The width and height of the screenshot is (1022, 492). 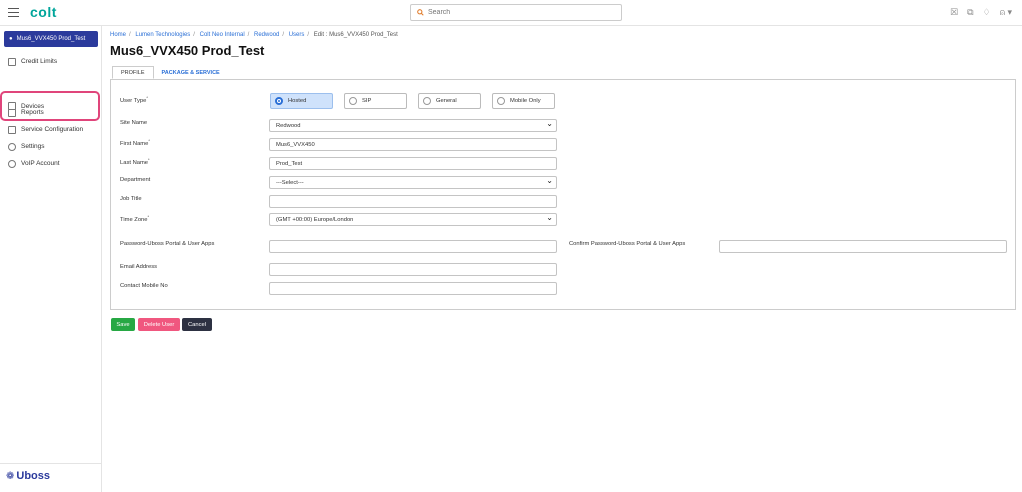 What do you see at coordinates (39, 61) in the screenshot?
I see `sidebar-item-label: Credit Limits` at bounding box center [39, 61].